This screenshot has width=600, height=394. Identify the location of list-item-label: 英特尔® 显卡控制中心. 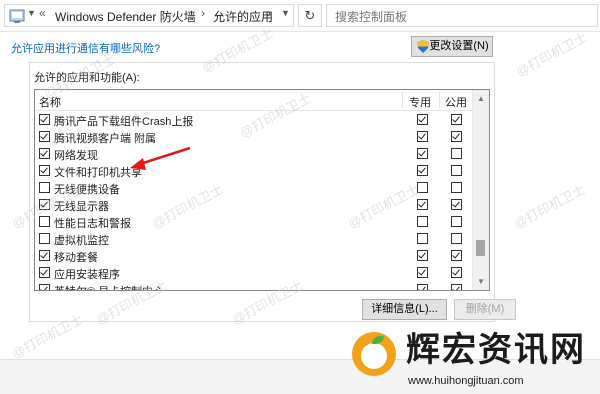
(109, 286).